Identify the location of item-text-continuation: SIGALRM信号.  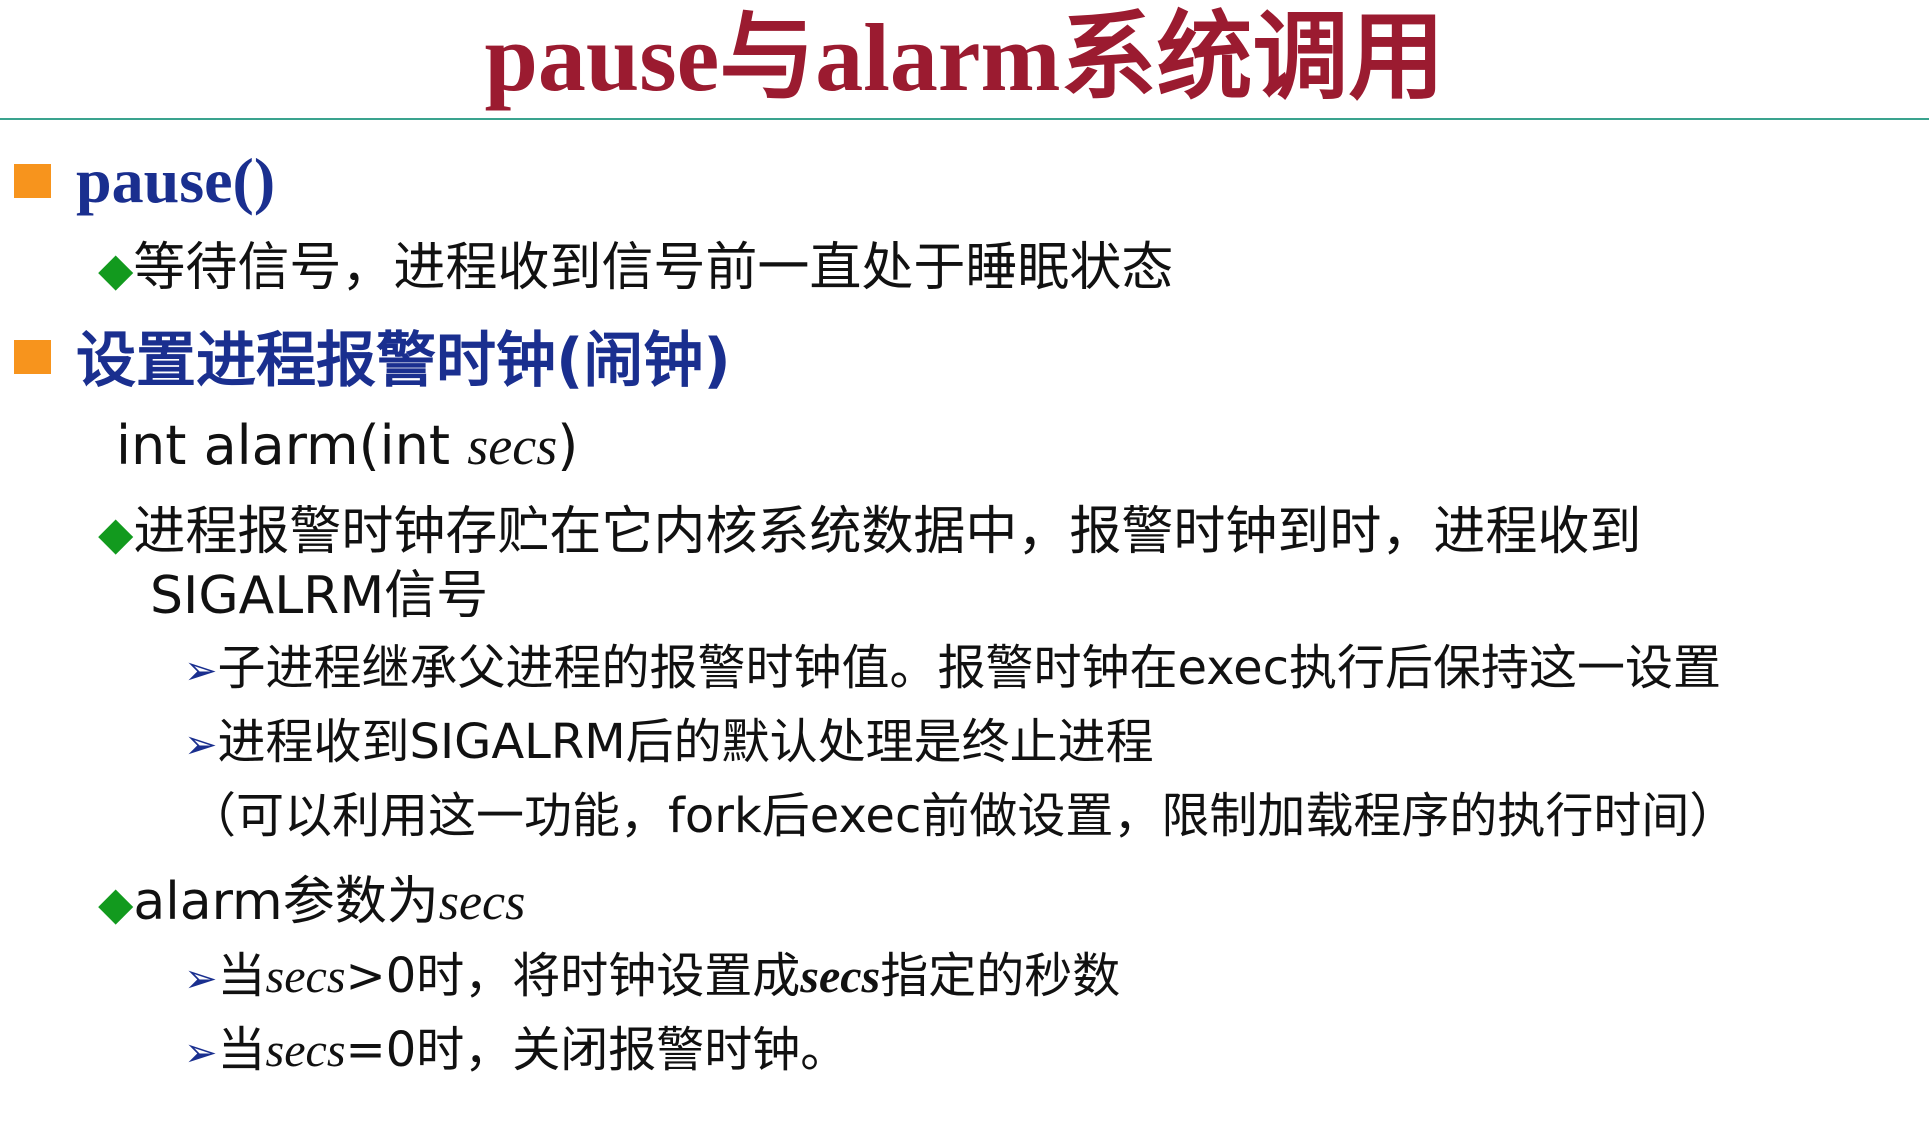
(319, 596).